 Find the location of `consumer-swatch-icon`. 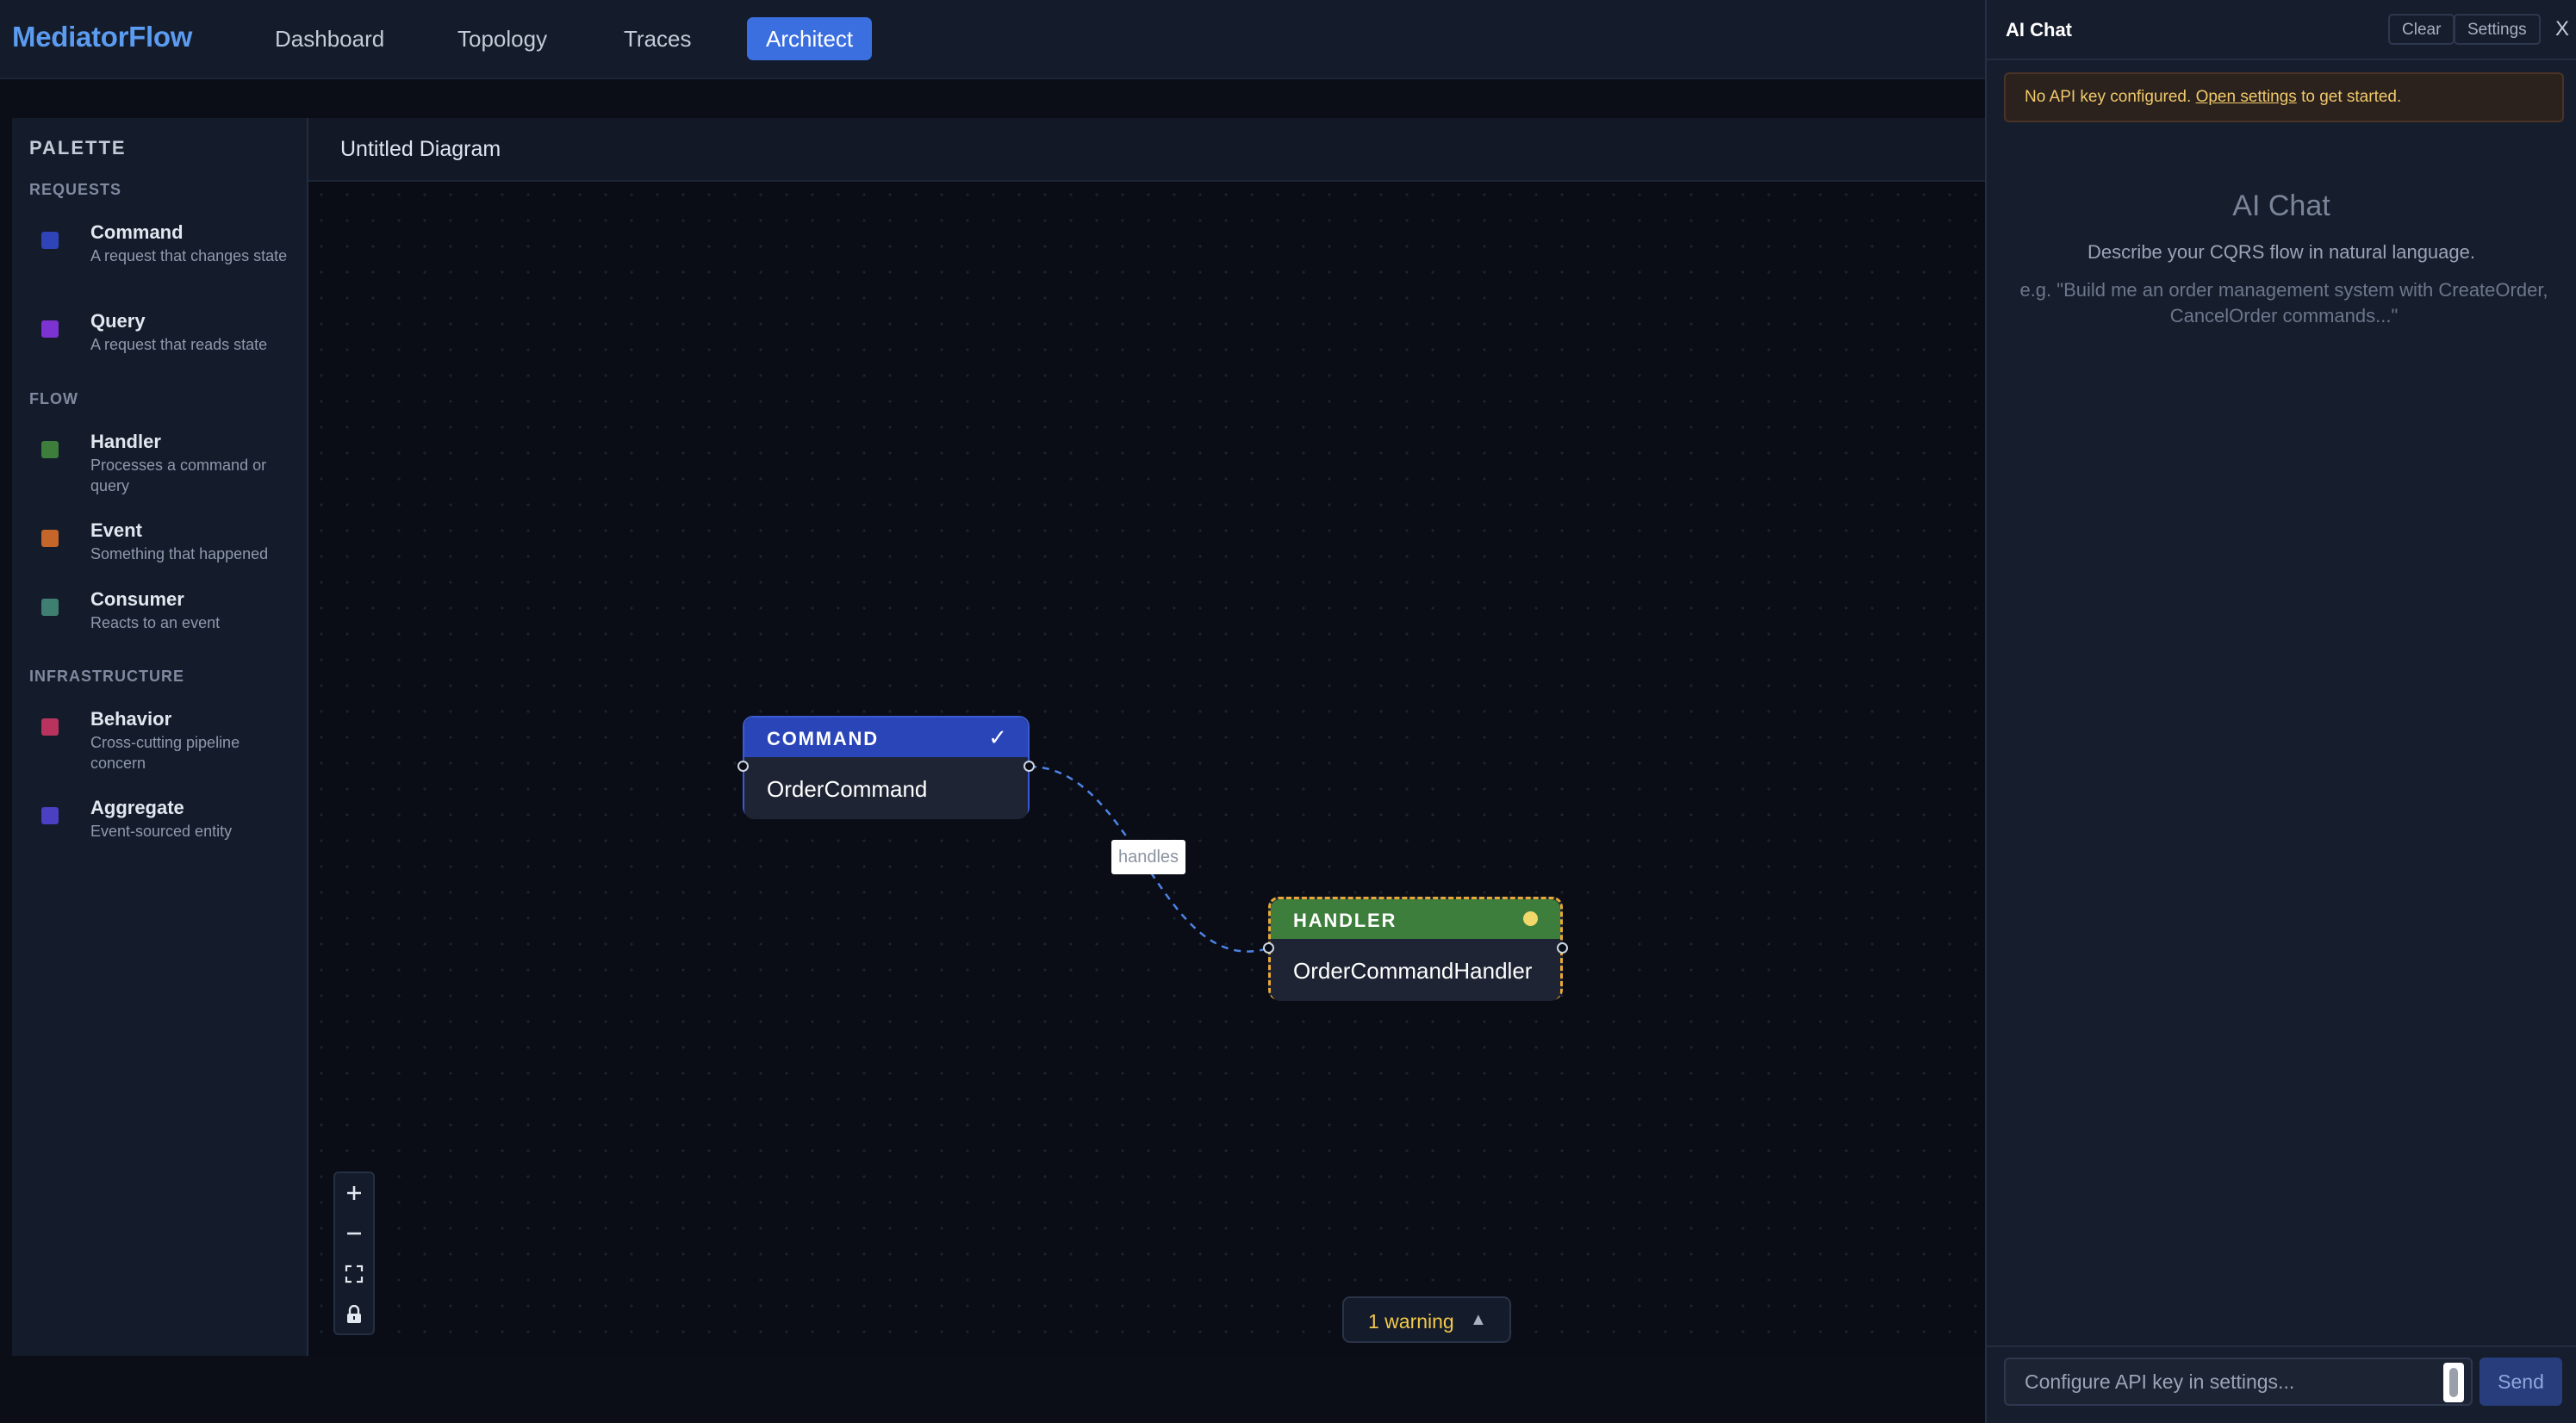

consumer-swatch-icon is located at coordinates (50, 607).